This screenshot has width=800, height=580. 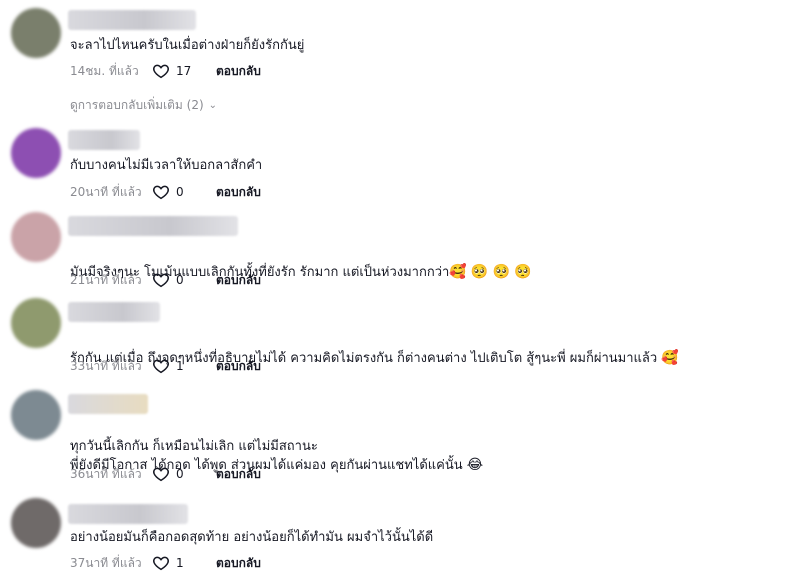 I want to click on comment-meta: 20นาที ที่แล้ว 0 ตอบกลับ, so click(x=165, y=192).